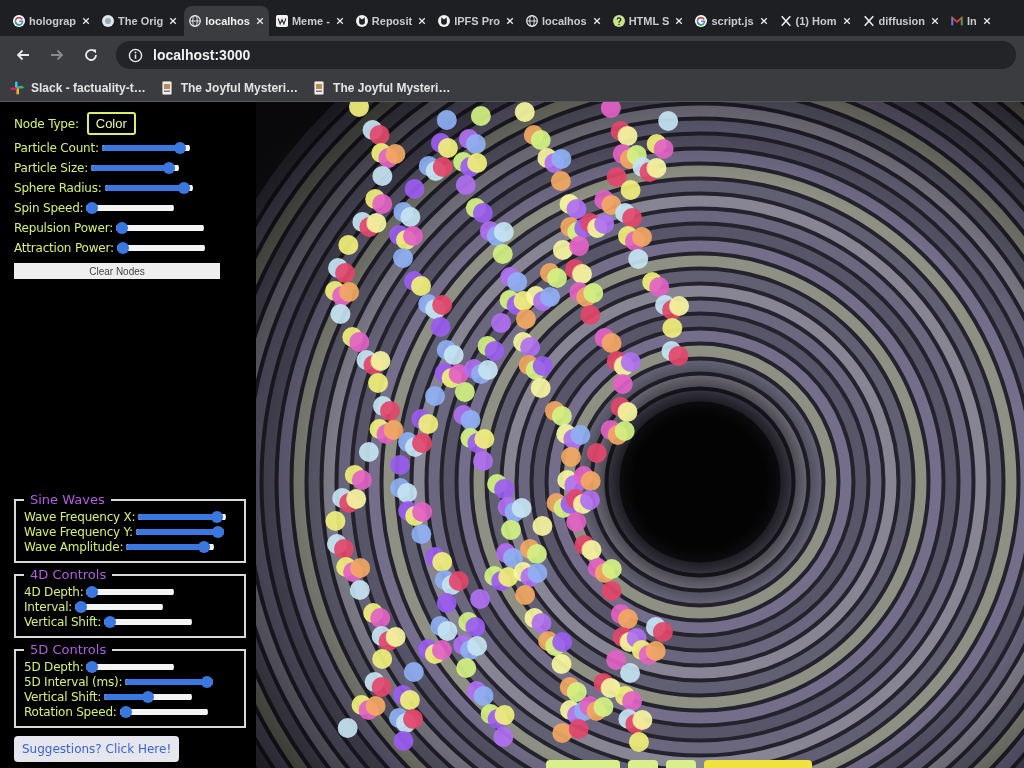 The width and height of the screenshot is (1024, 768). What do you see at coordinates (202, 55) in the screenshot?
I see `url-text: localhost:3000` at bounding box center [202, 55].